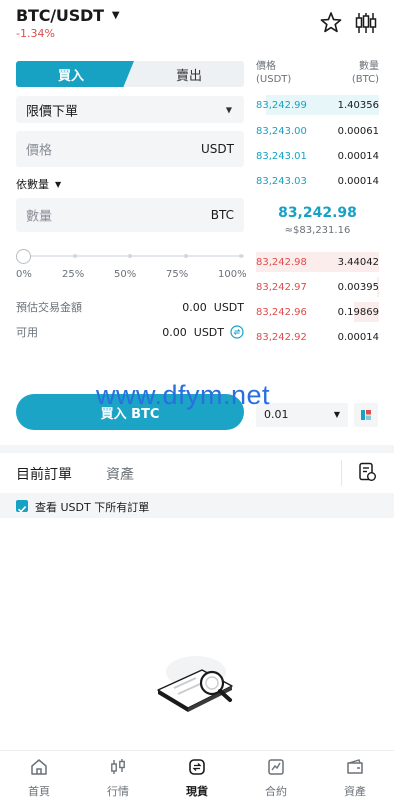  Describe the element at coordinates (355, 775) in the screenshot. I see `nav-assets: 資產` at that location.